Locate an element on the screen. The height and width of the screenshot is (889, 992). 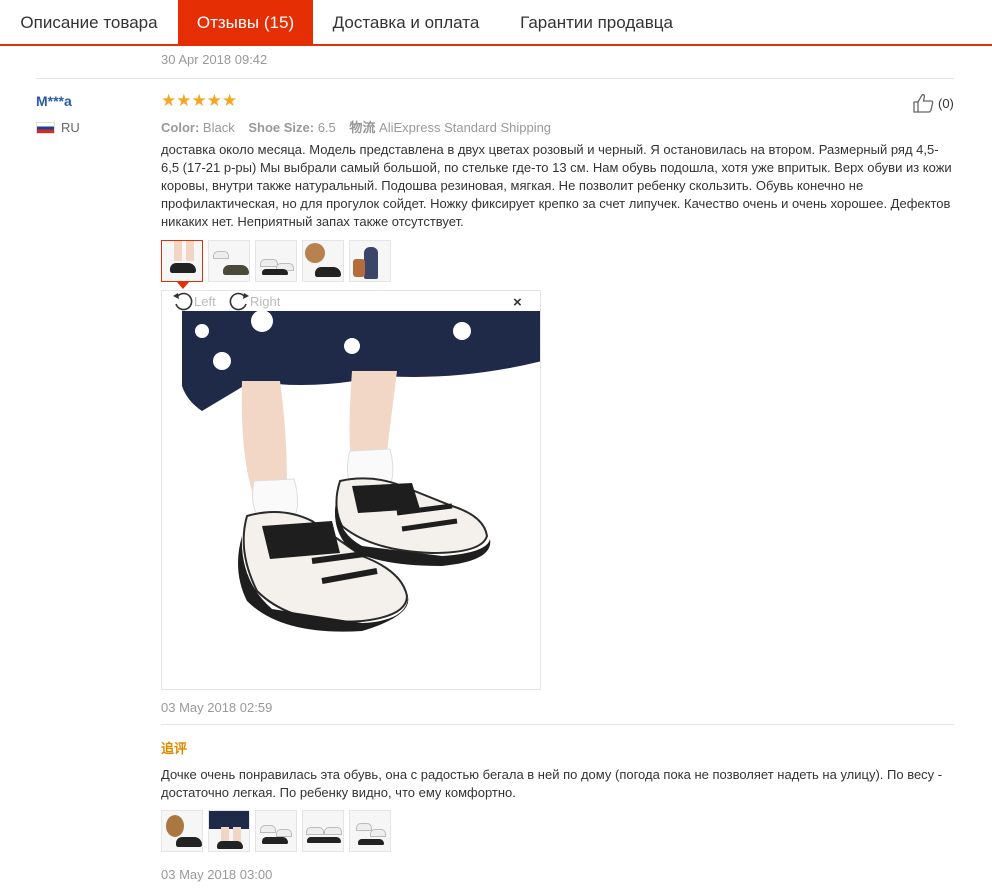
review-photo-thumbnails is located at coordinates (278, 261).